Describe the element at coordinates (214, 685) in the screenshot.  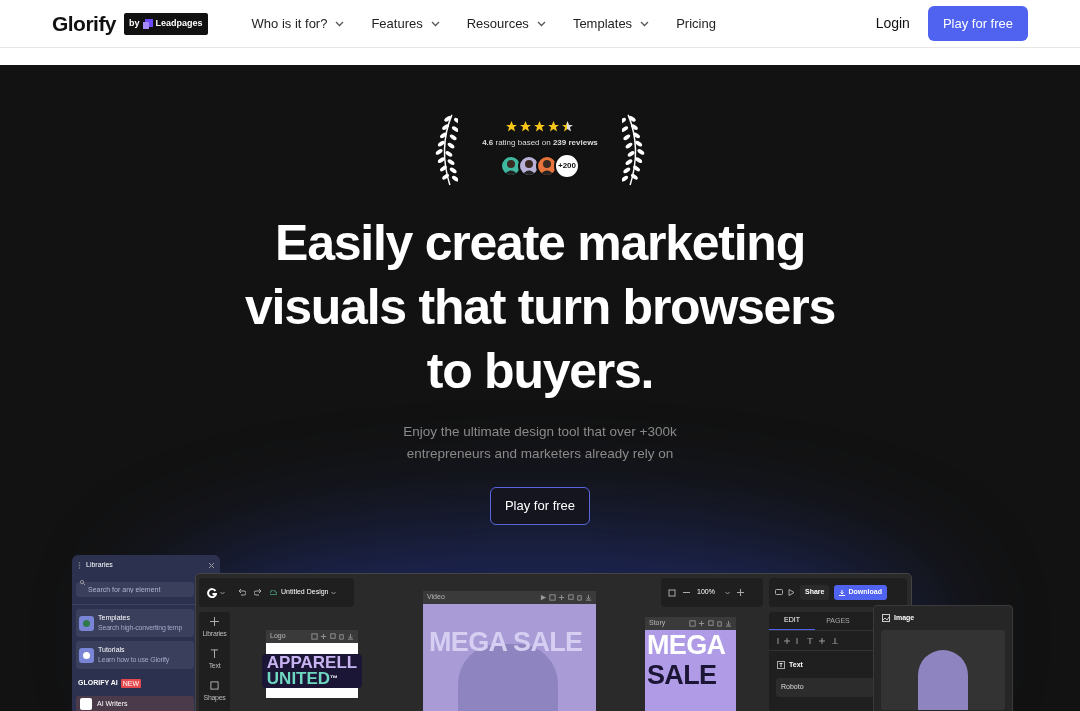
I see `square-icon` at that location.